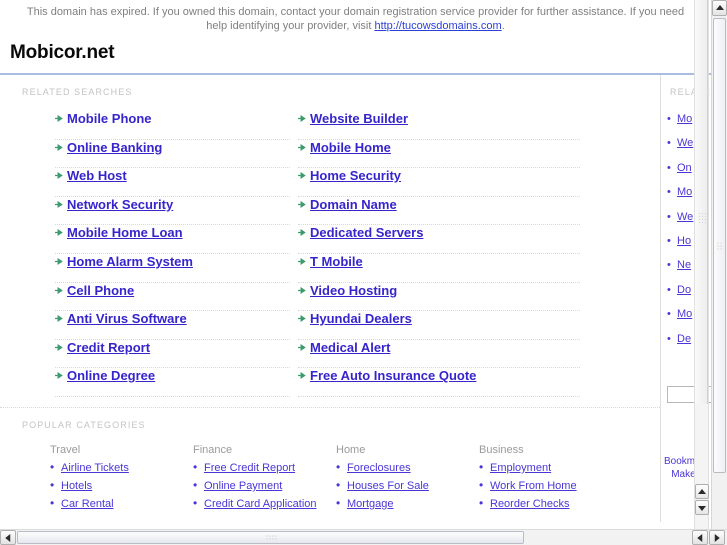  I want to click on arrow-left-icon, so click(8, 537).